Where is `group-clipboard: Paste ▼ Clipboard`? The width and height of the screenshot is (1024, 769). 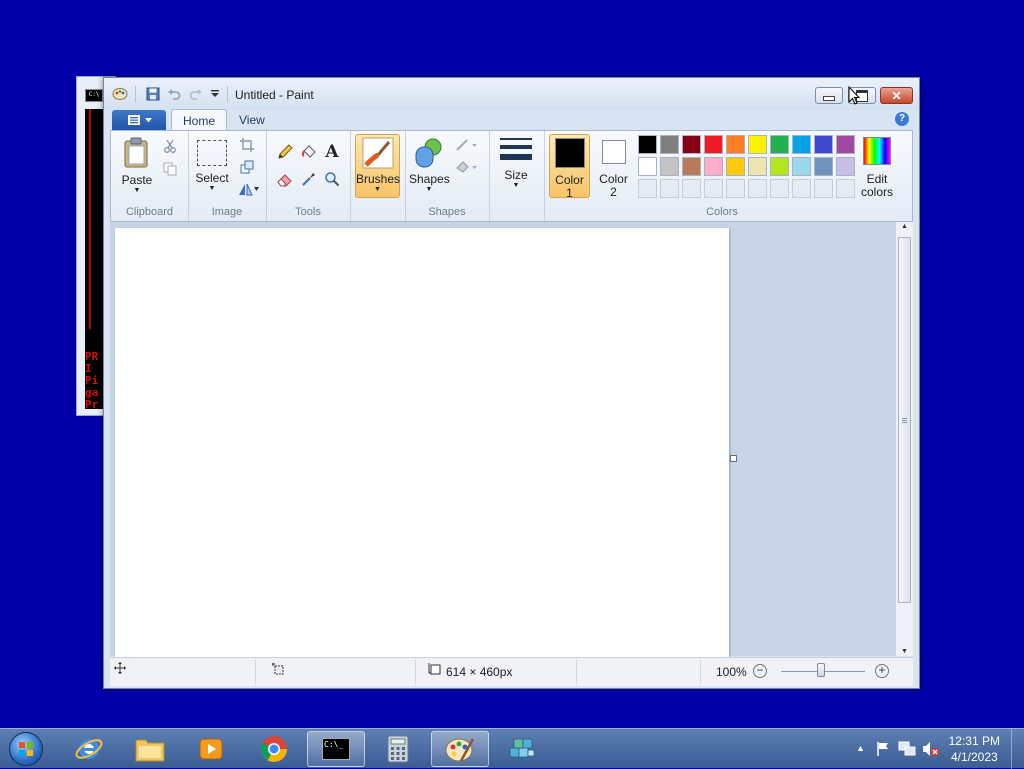
group-clipboard: Paste ▼ Clipboard is located at coordinates (150, 176).